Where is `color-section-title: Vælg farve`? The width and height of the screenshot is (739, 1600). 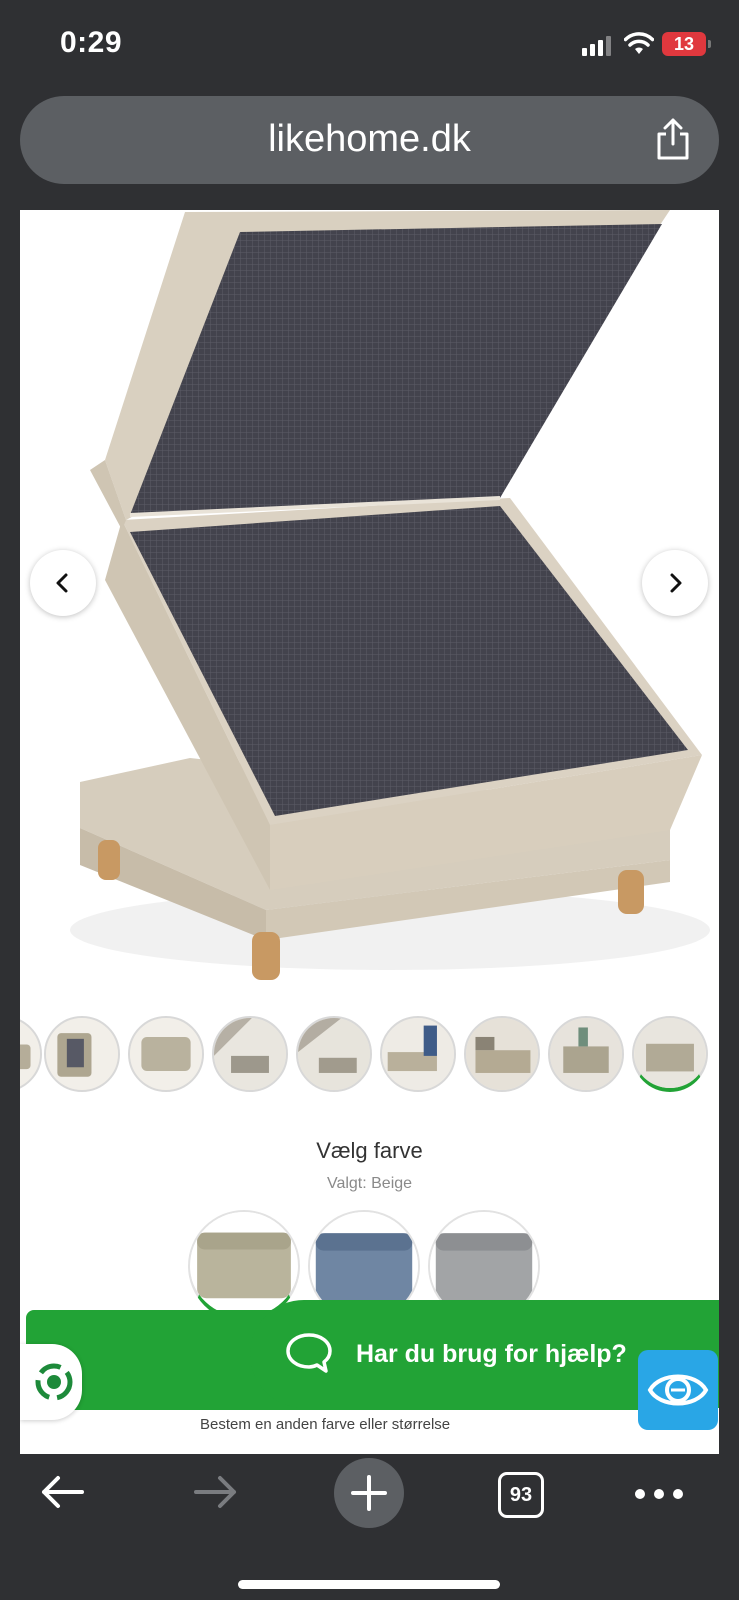 color-section-title: Vælg farve is located at coordinates (369, 1150).